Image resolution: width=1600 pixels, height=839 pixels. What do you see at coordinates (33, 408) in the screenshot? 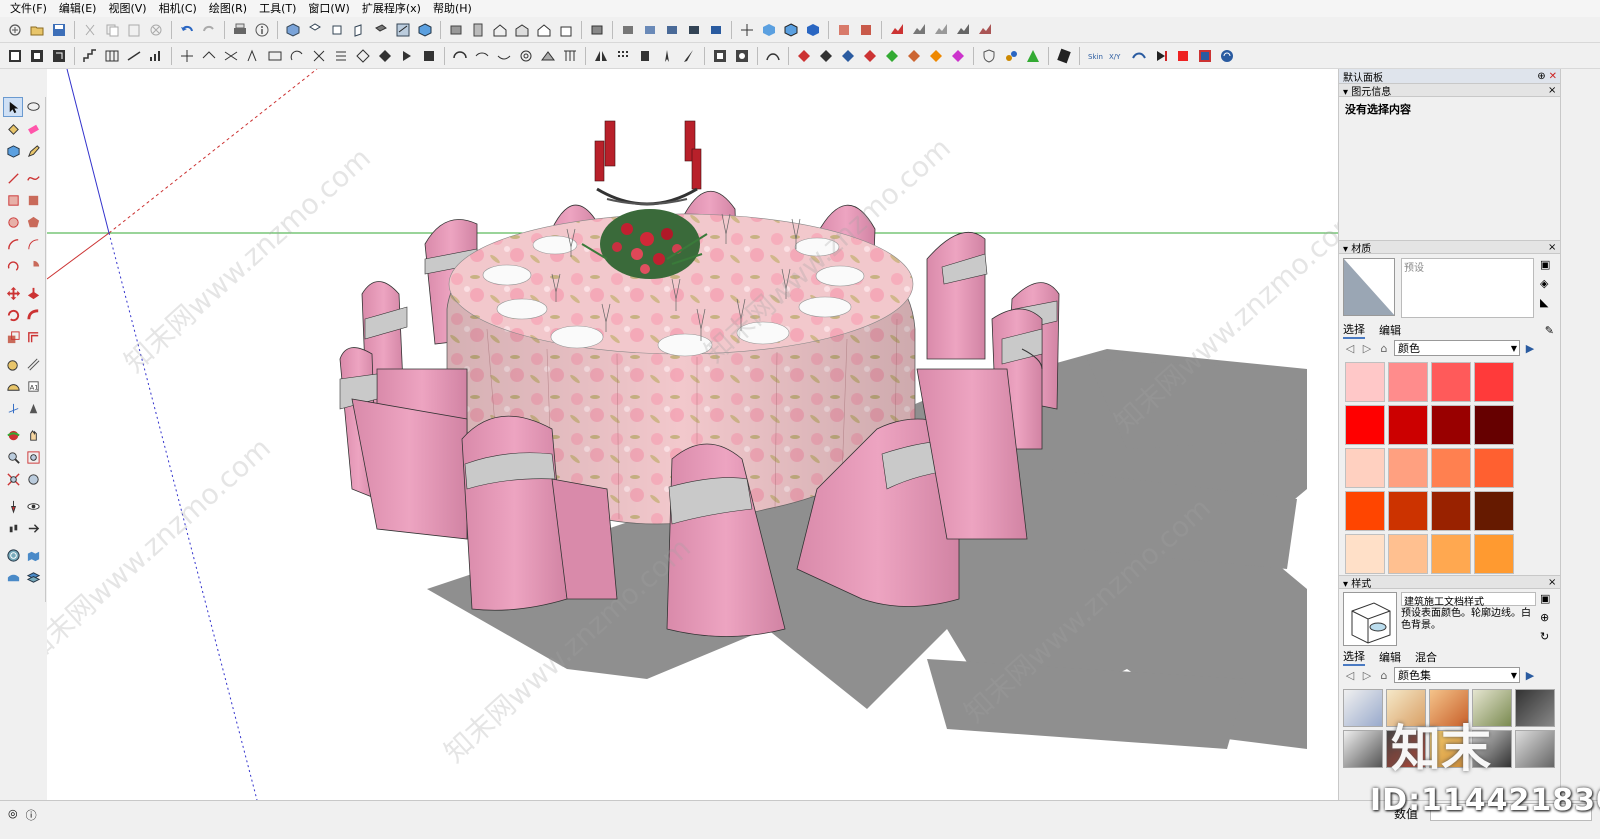
I see `3d-text-icon` at bounding box center [33, 408].